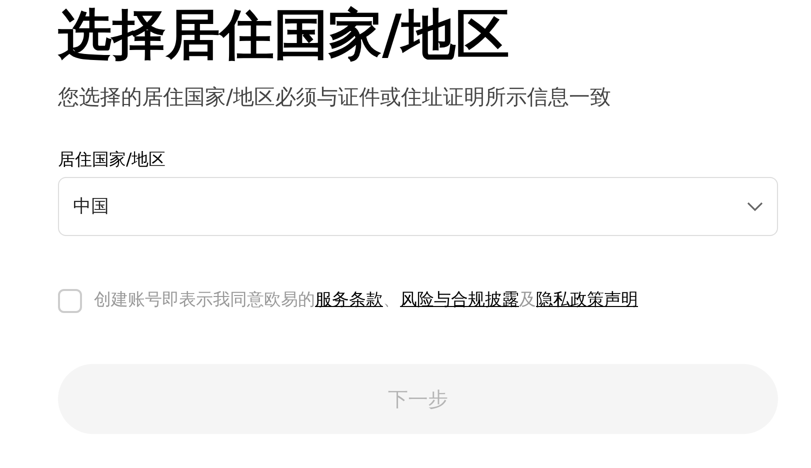 The width and height of the screenshot is (811, 468). I want to click on policy-link: 服务条款, so click(349, 300).